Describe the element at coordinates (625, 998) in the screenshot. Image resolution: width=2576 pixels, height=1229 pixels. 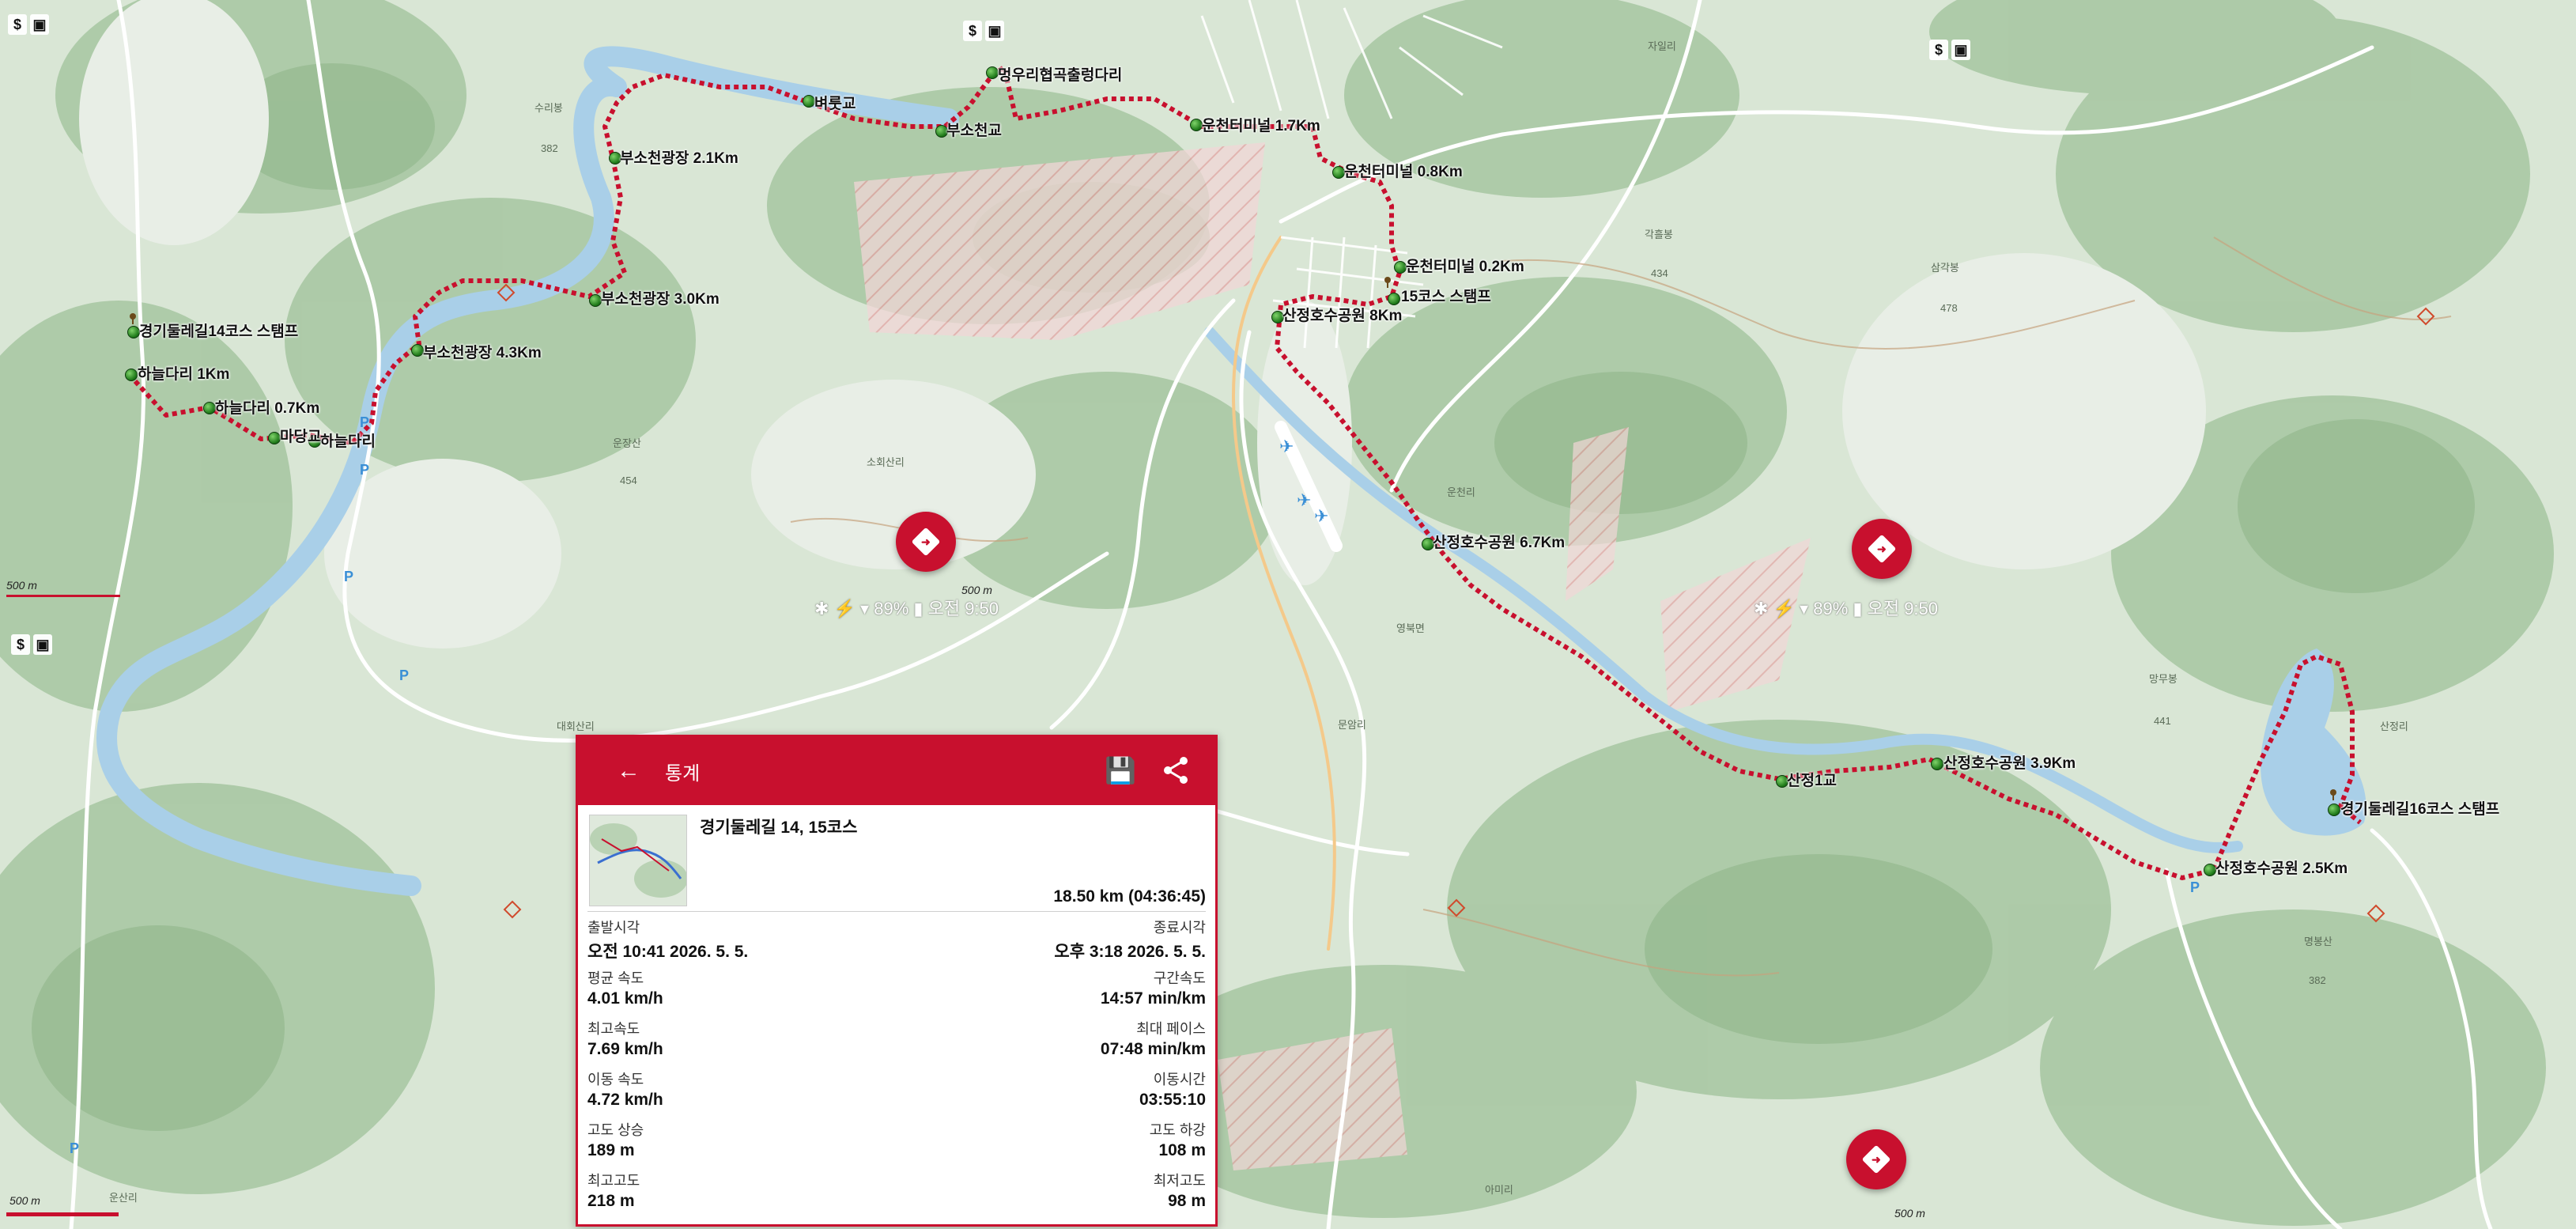
I see `stat-value: 4.01 km/h` at that location.